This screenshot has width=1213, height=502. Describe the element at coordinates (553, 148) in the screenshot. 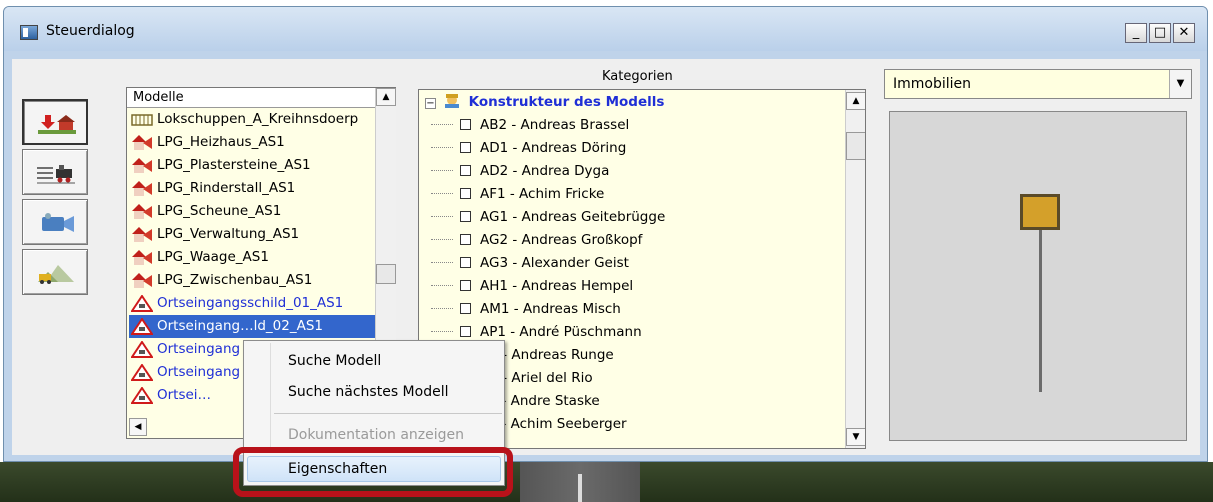

I see `category-label: AD1 - Andreas Döring` at that location.